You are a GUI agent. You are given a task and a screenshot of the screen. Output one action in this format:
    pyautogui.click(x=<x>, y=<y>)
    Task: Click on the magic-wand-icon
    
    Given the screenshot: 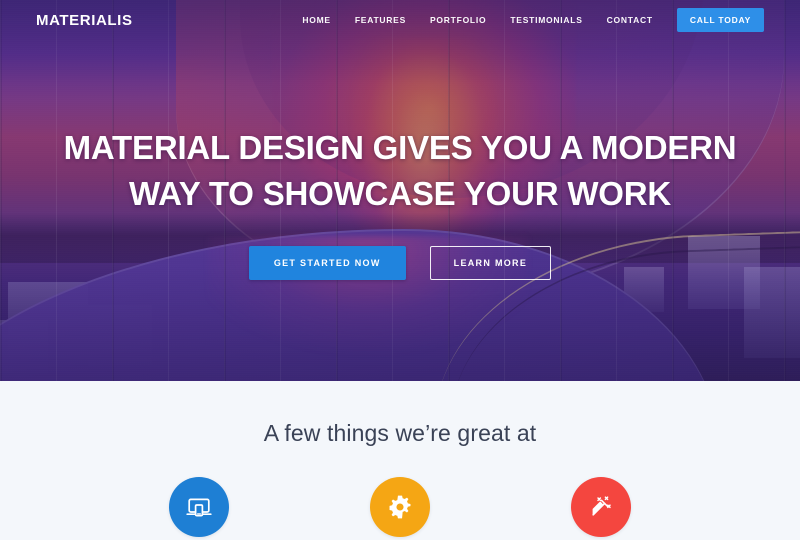 What is the action you would take?
    pyautogui.click(x=601, y=507)
    